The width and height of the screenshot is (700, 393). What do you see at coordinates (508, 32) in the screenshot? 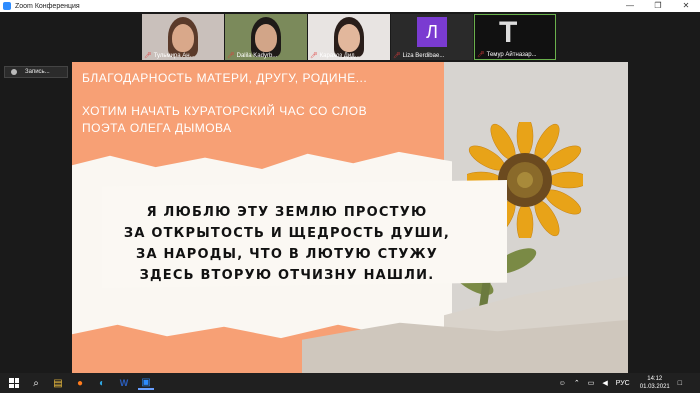
I see `participant-logo-image: T` at bounding box center [508, 32].